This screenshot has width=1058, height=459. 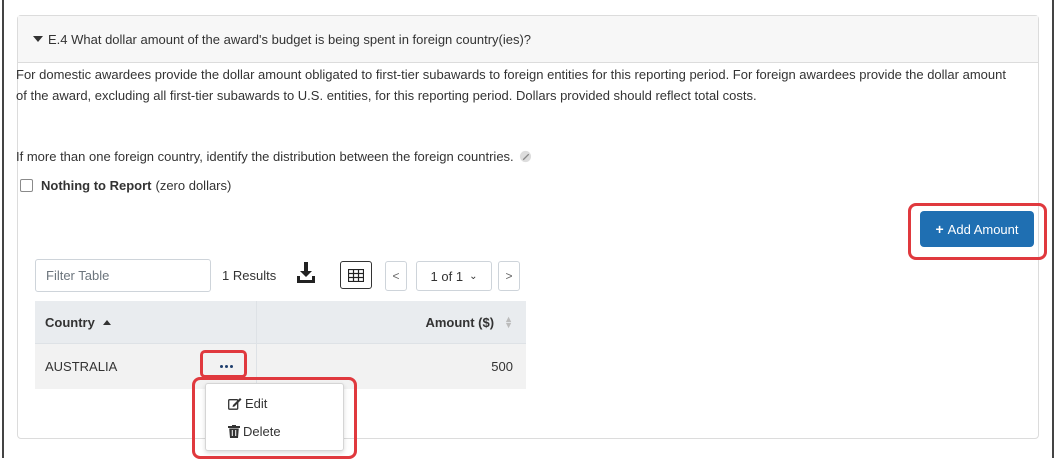 I want to click on table-grid-icon, so click(x=356, y=275).